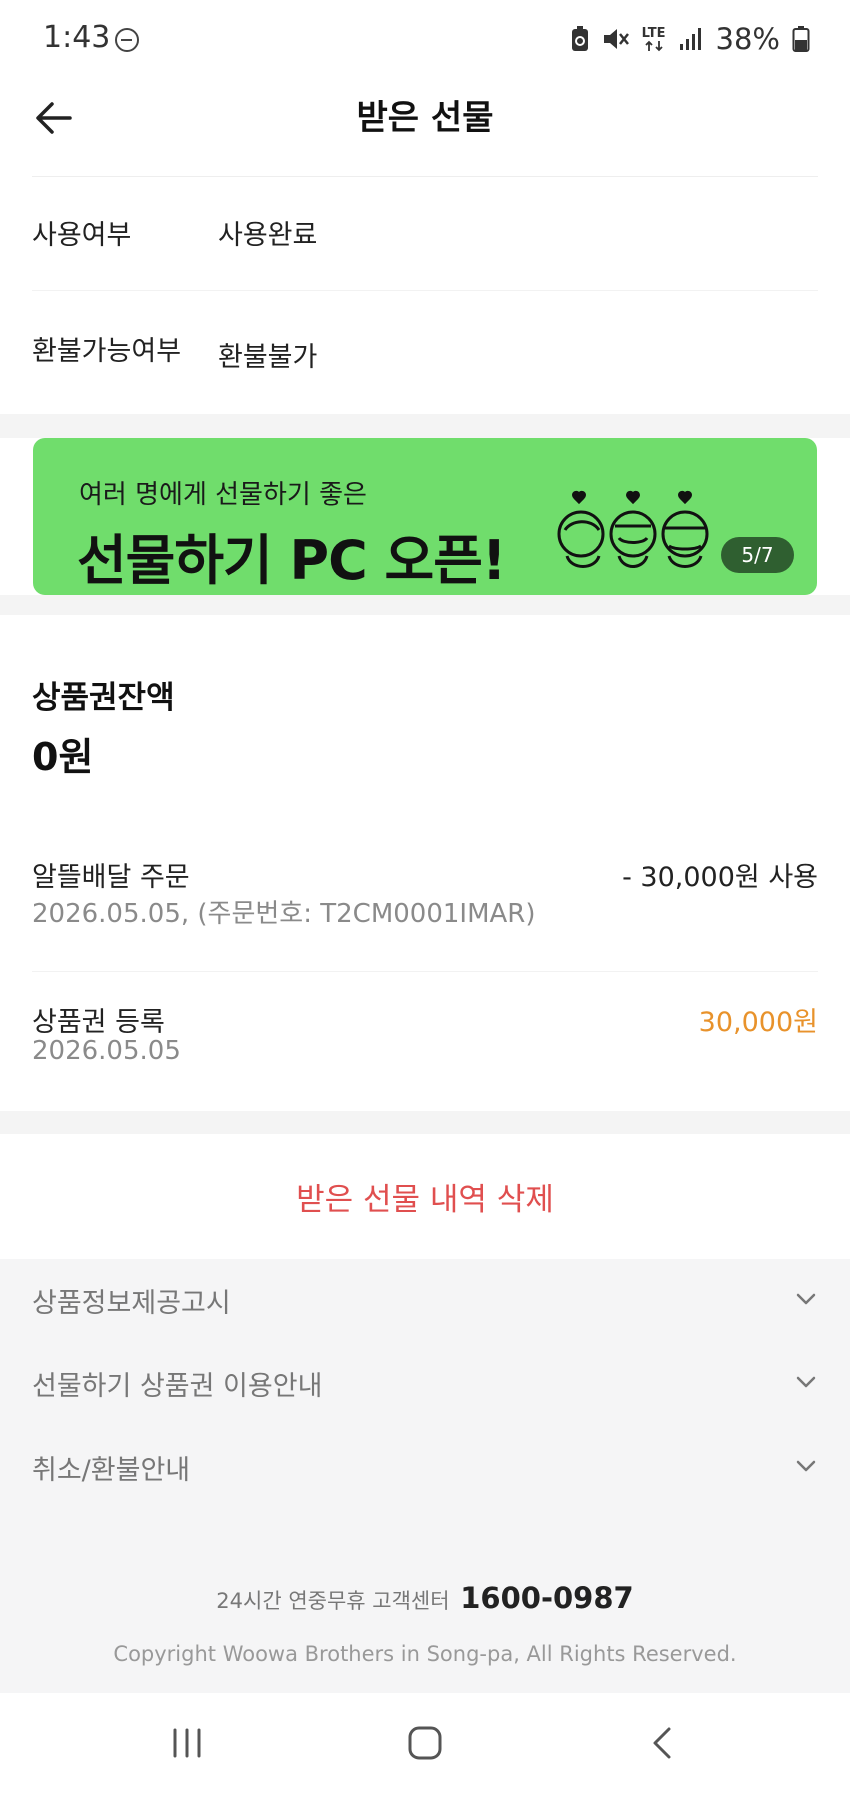 The width and height of the screenshot is (850, 1794). I want to click on transaction-title: 상품권 등록, so click(98, 1022).